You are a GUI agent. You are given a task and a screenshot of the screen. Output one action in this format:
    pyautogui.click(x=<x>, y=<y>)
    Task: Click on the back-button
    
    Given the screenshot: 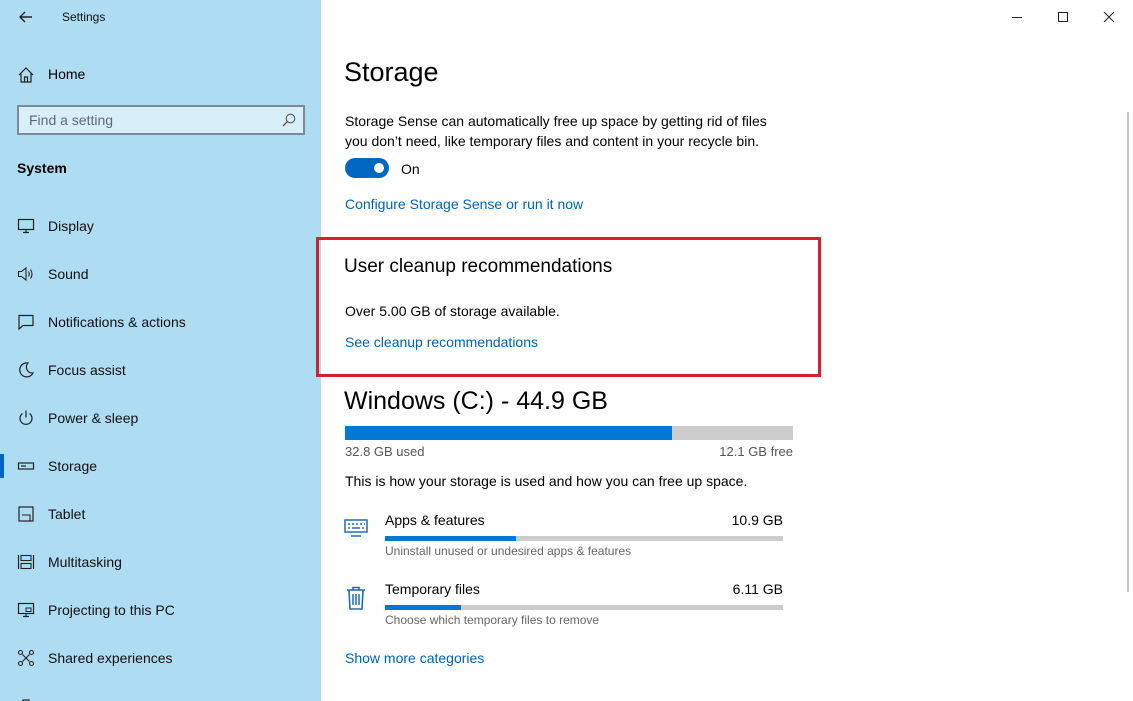 What is the action you would take?
    pyautogui.click(x=26, y=17)
    